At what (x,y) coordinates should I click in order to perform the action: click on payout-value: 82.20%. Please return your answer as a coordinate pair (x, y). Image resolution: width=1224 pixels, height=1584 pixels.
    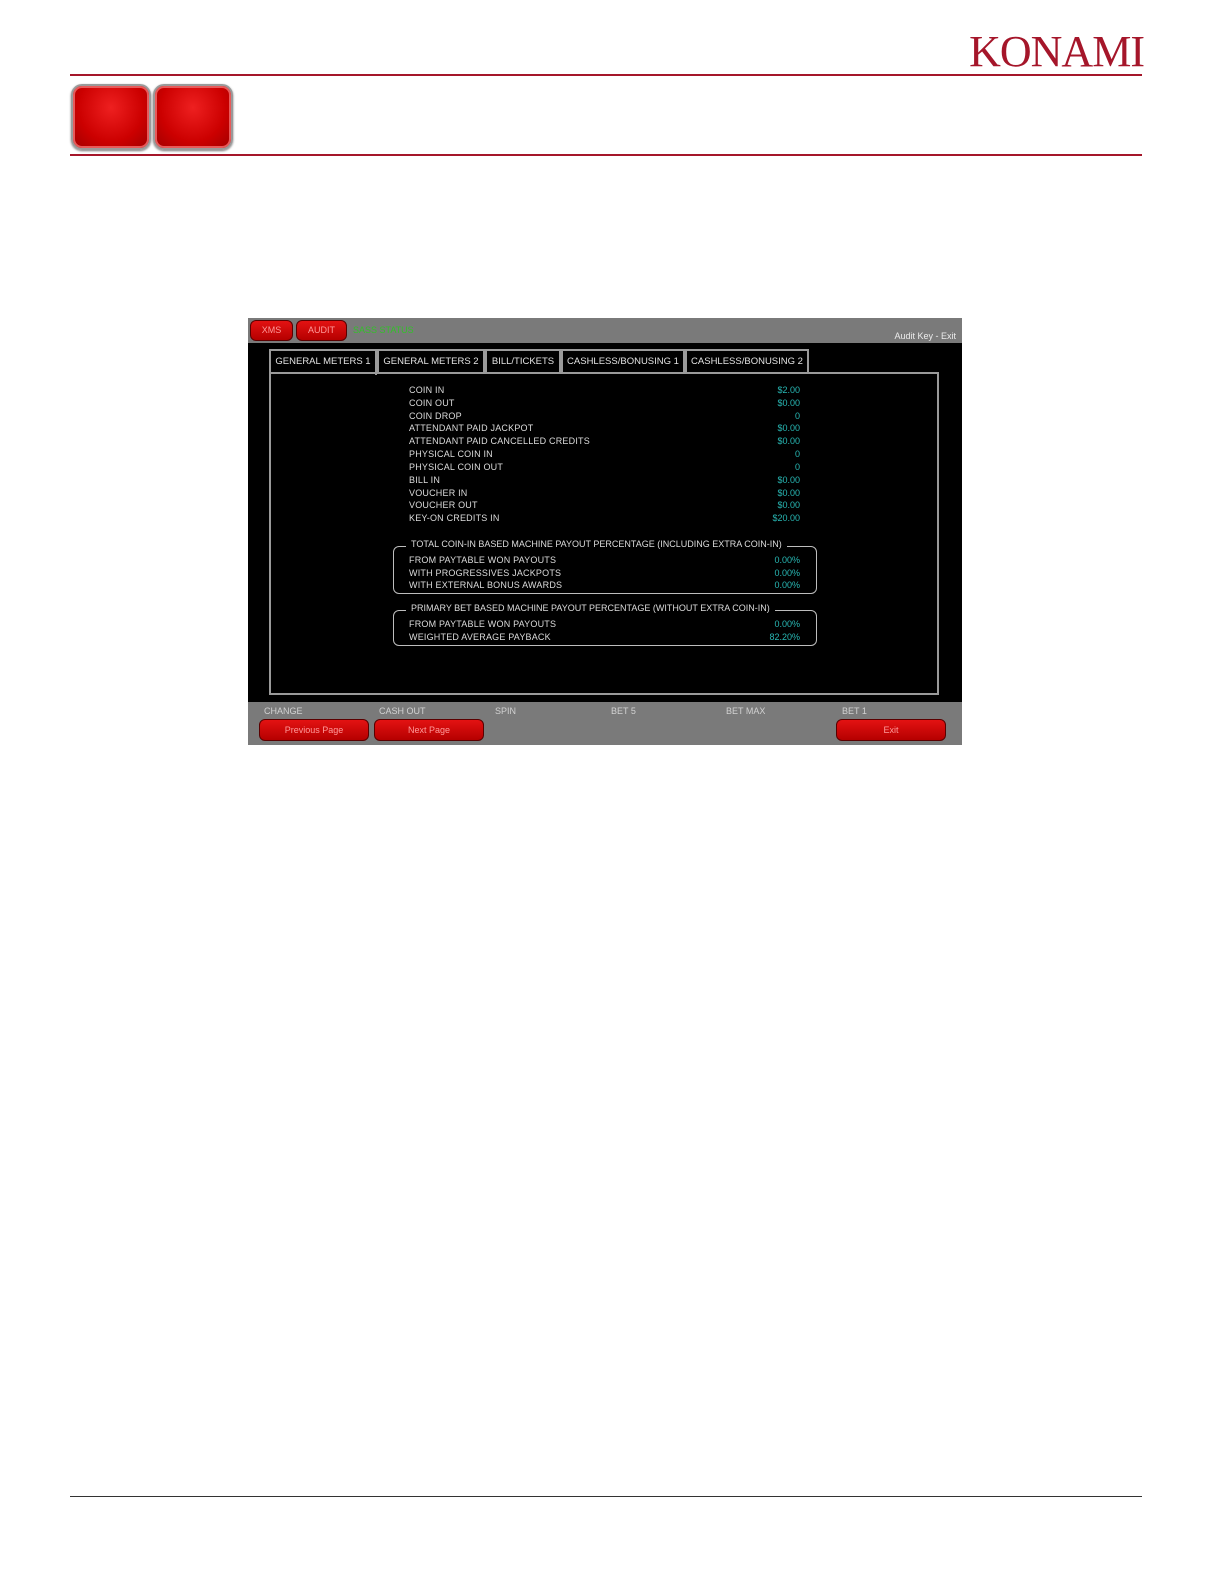
    Looking at the image, I should click on (784, 637).